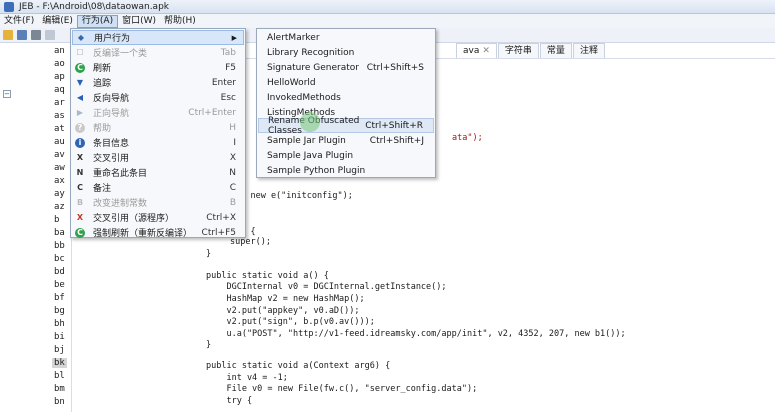  Describe the element at coordinates (59, 155) in the screenshot. I see `tree-item: av` at that location.